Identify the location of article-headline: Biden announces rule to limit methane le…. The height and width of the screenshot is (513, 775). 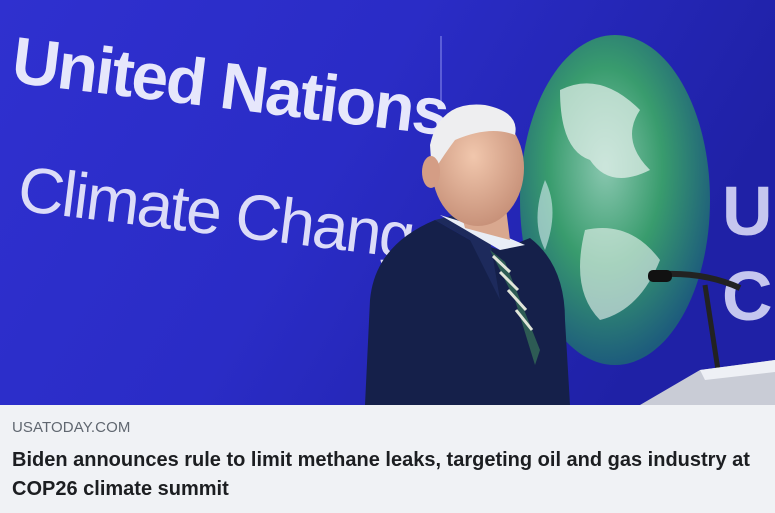
(382, 475).